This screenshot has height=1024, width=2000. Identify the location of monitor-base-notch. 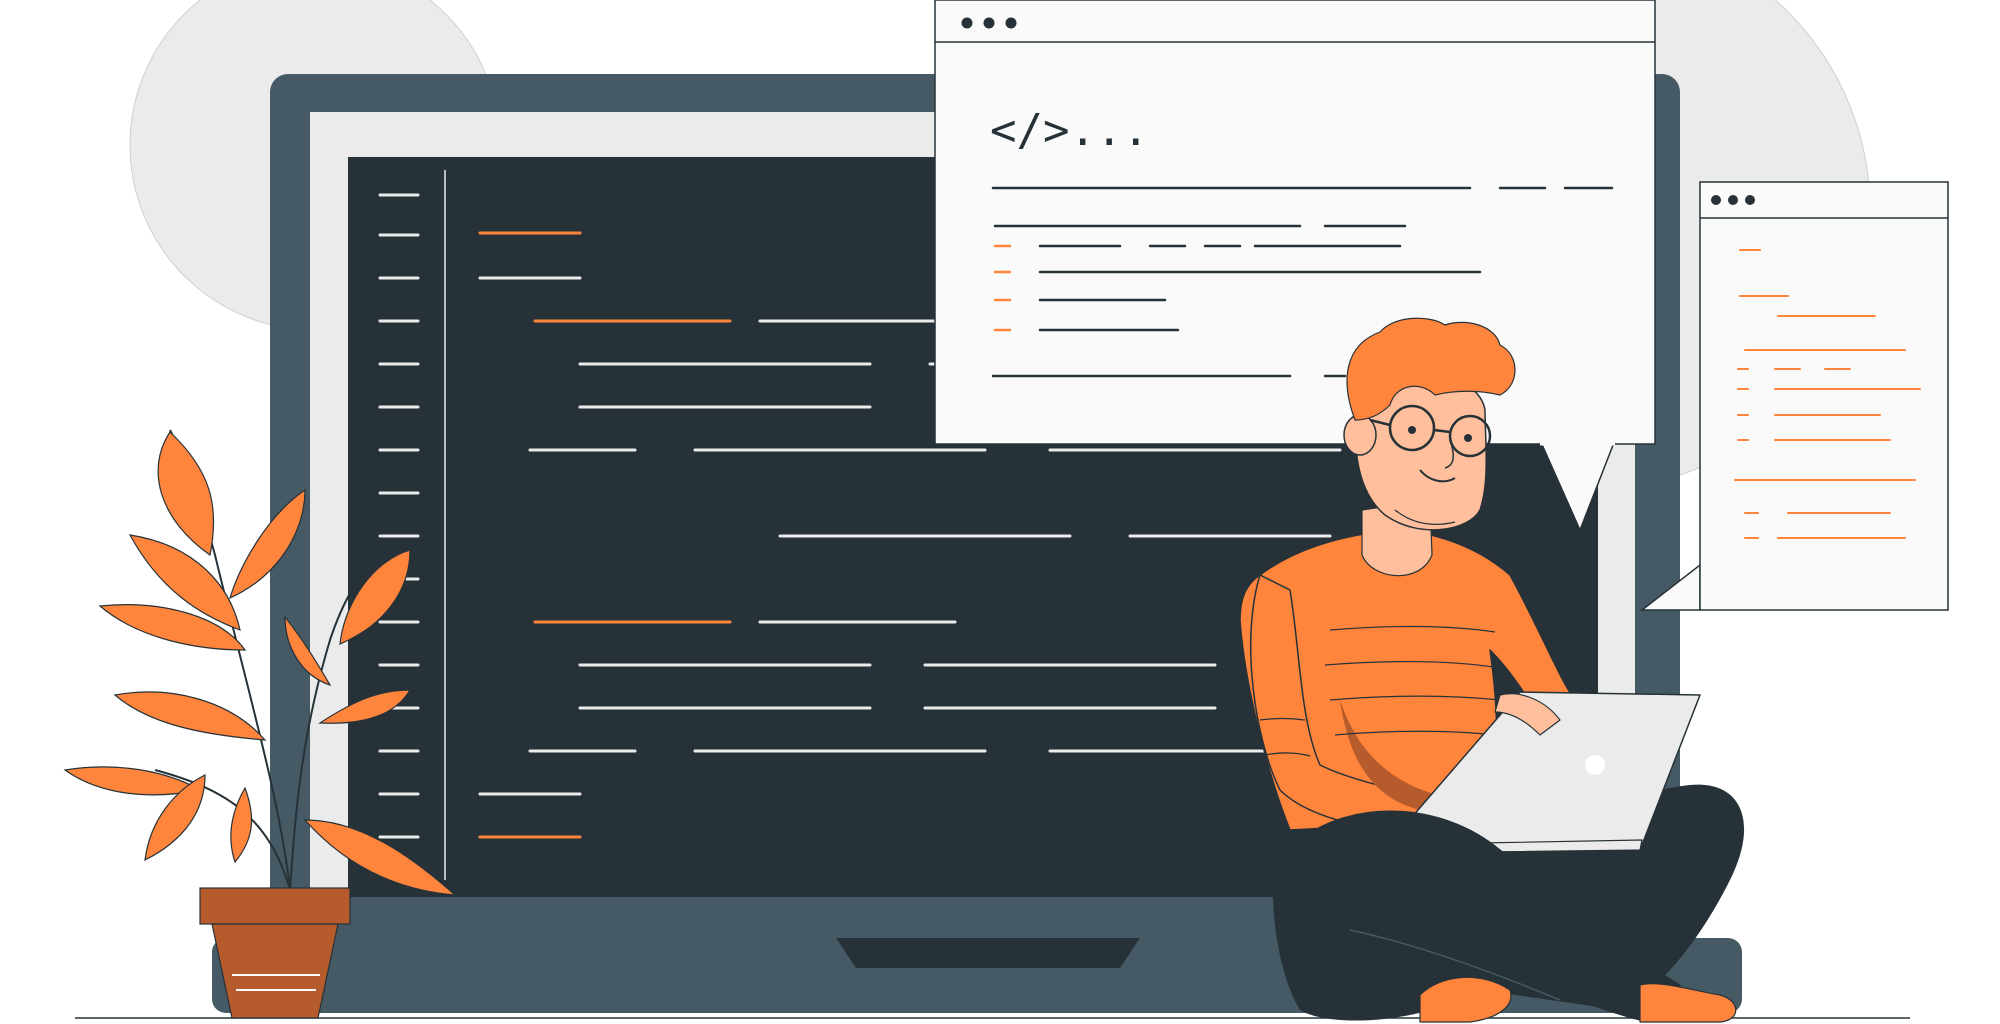
(988, 953).